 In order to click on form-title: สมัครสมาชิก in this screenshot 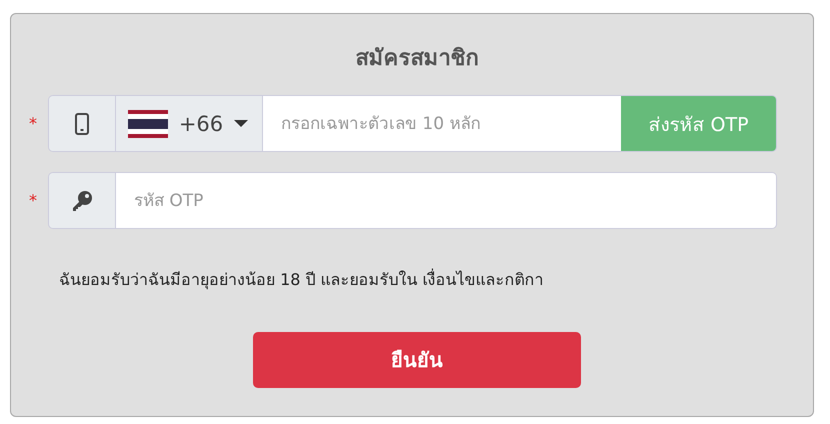, I will do `click(417, 59)`.